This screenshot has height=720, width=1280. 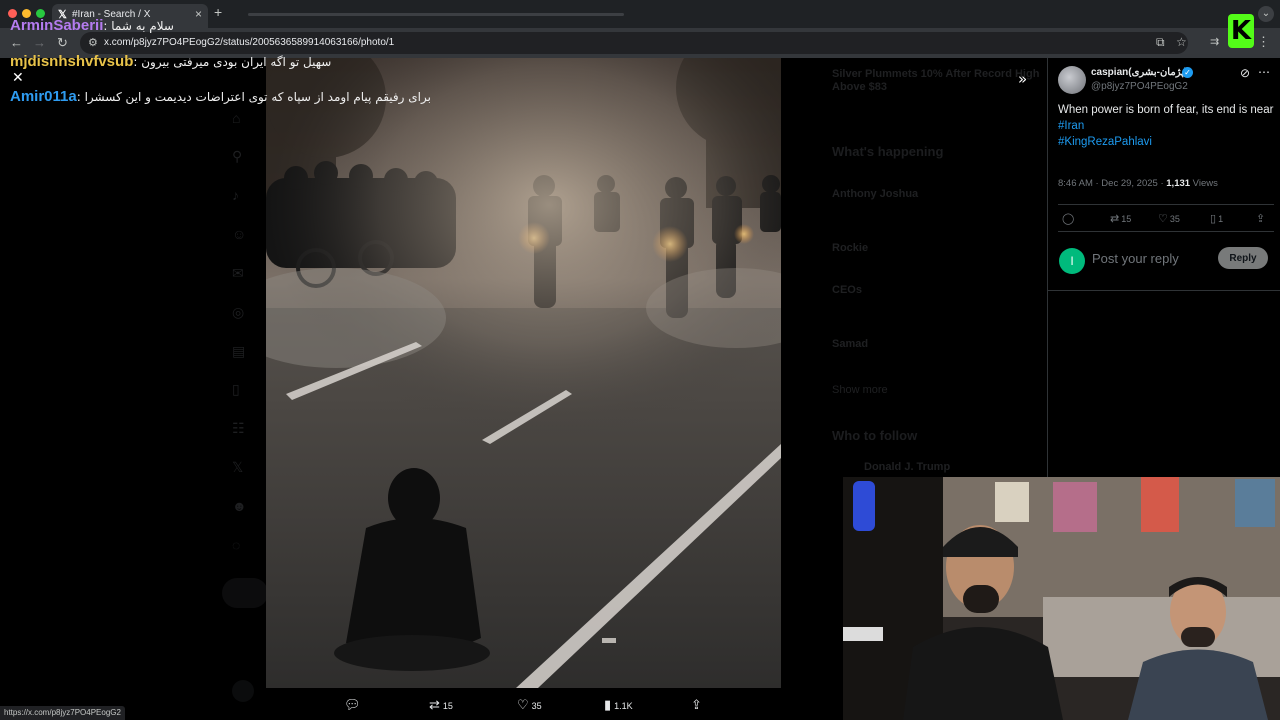 I want to click on more-nav-icon: ◌, so click(x=236, y=545).